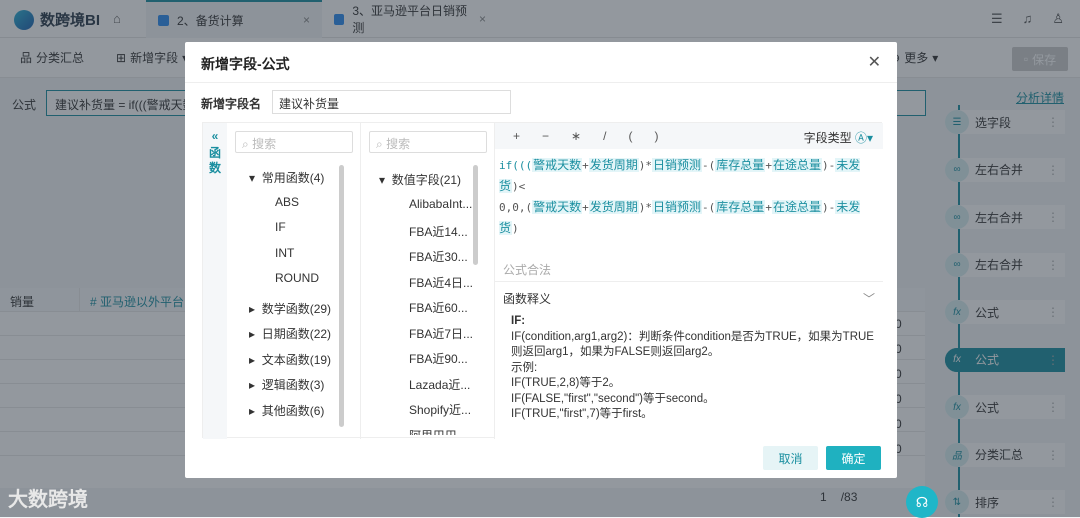 The image size is (1080, 518). I want to click on field-name-label: 新增字段名, so click(231, 104).